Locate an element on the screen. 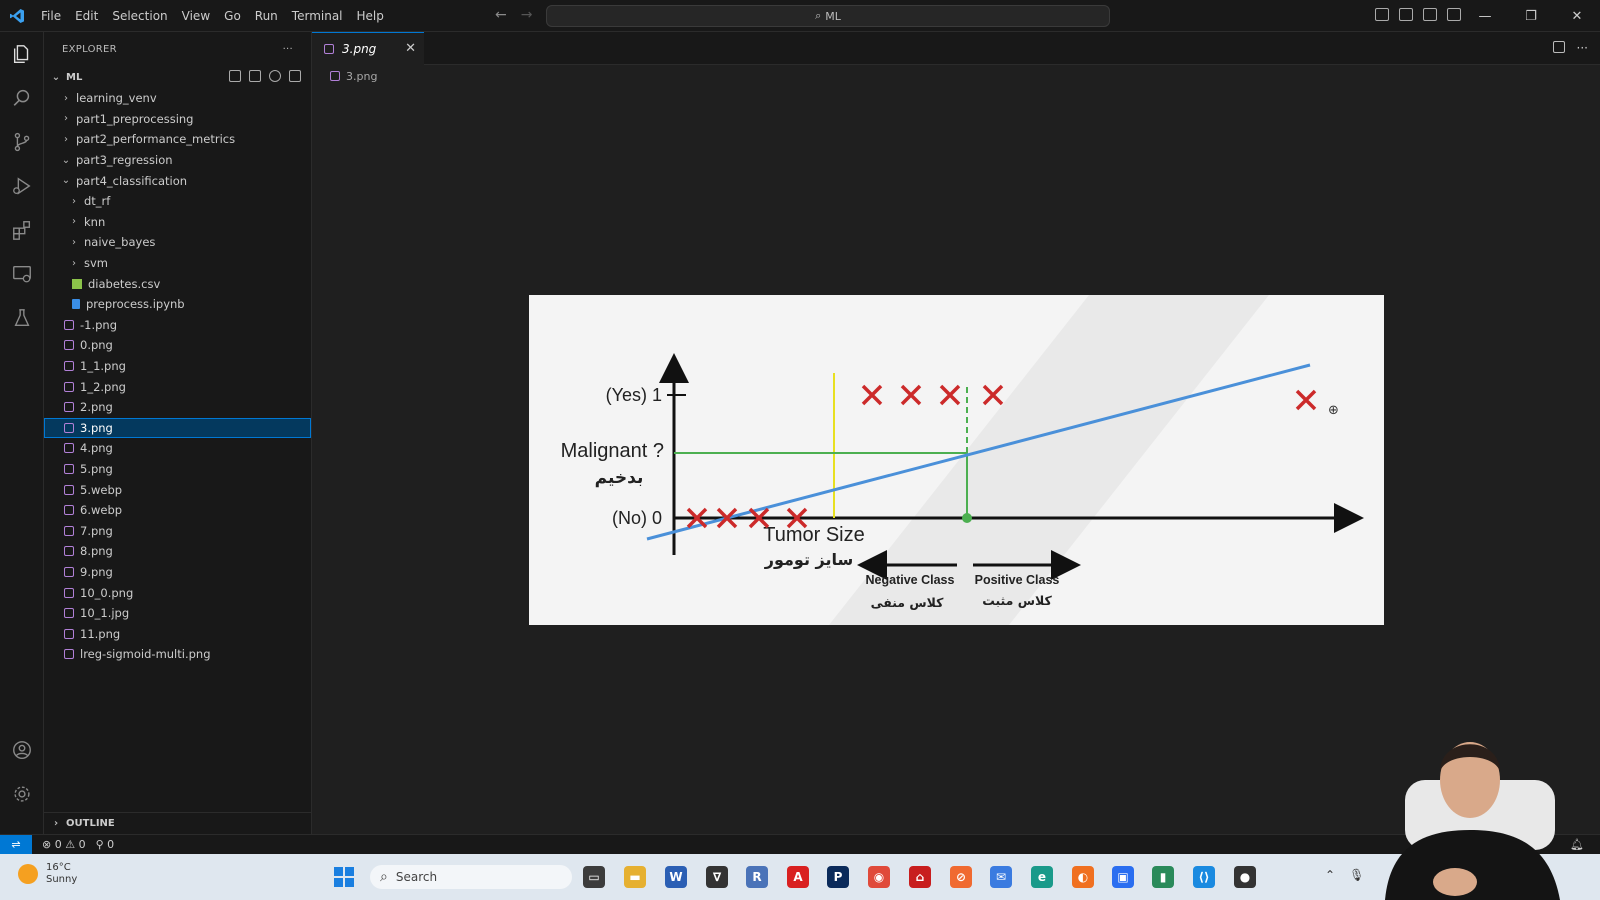 The height and width of the screenshot is (900, 1600). menu-item-file: File is located at coordinates (51, 16).